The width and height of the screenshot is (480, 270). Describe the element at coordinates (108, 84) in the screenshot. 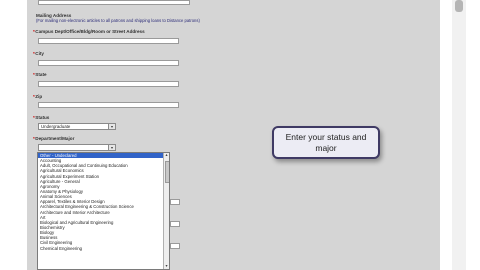

I see `state-input` at that location.